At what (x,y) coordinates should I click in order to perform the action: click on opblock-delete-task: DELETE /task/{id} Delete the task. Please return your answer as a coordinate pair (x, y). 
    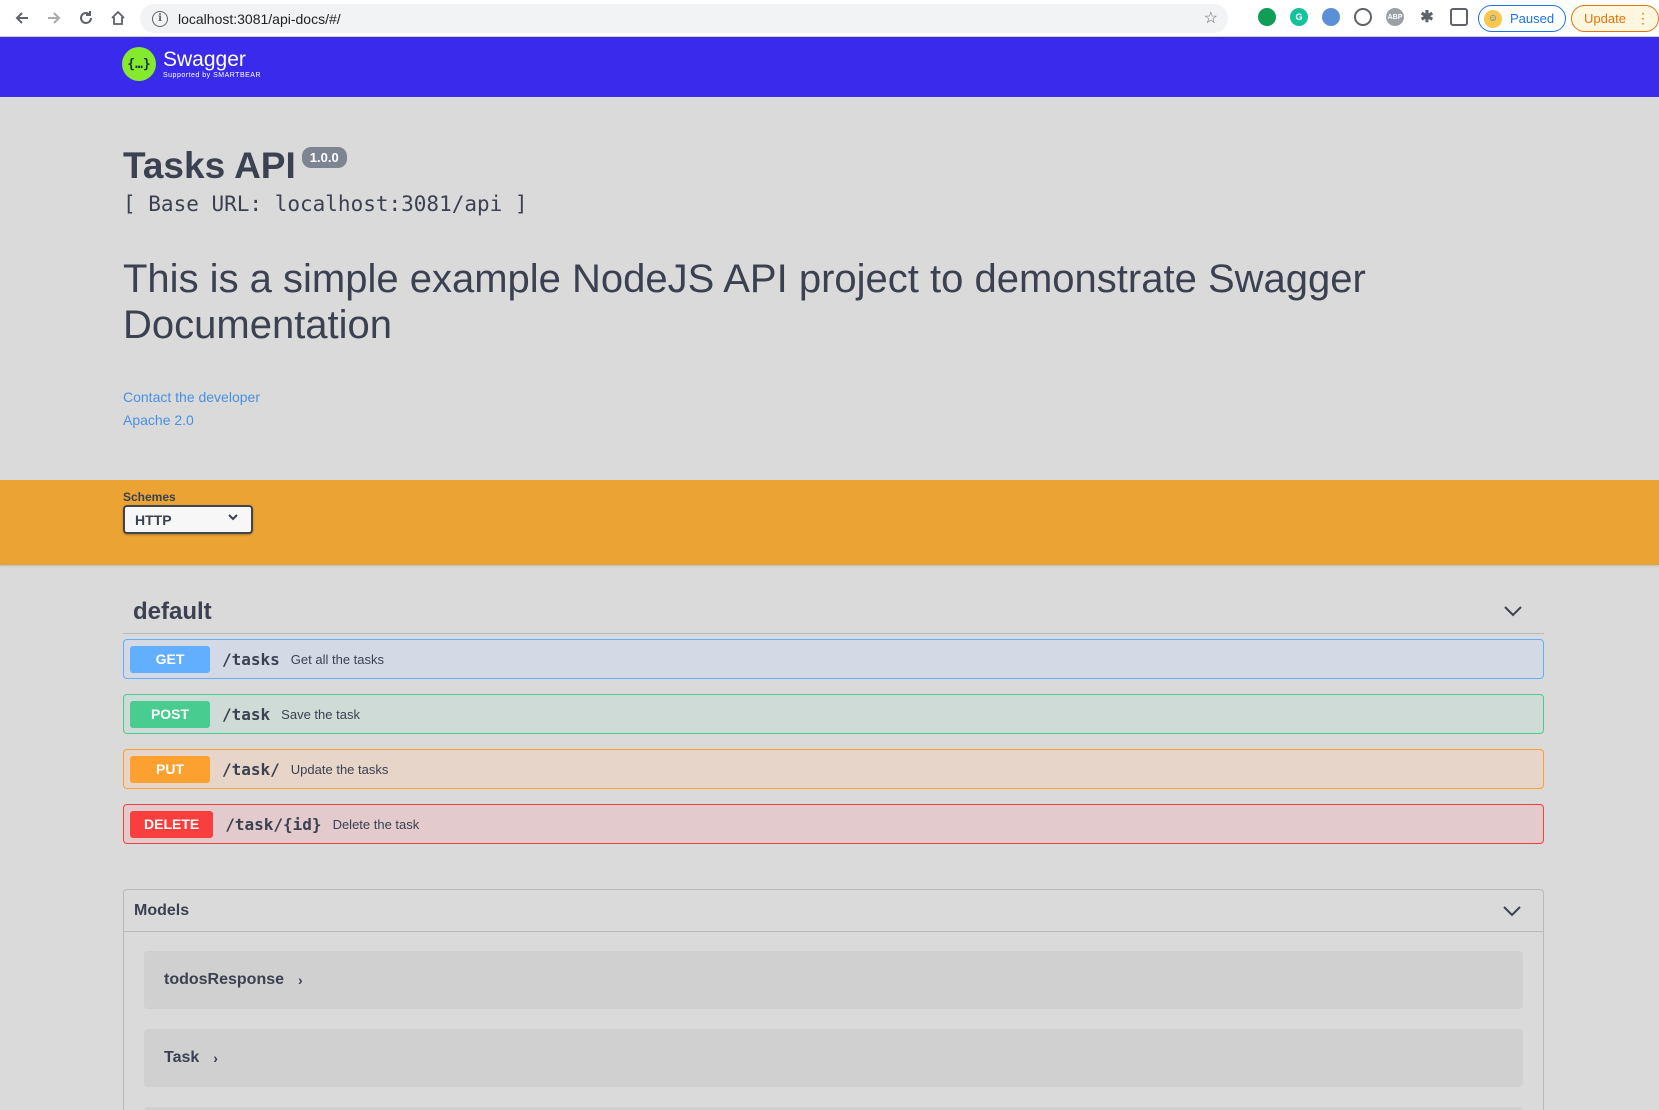
    Looking at the image, I should click on (833, 824).